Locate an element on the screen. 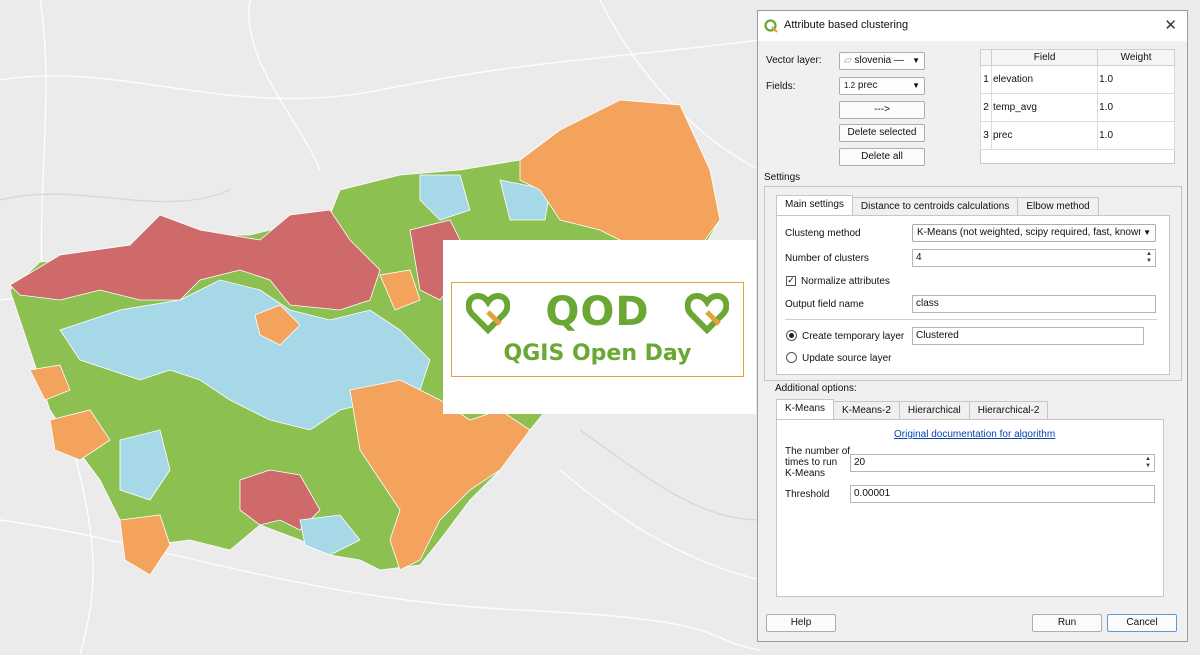  output-field-label: Output field name is located at coordinates (824, 304).